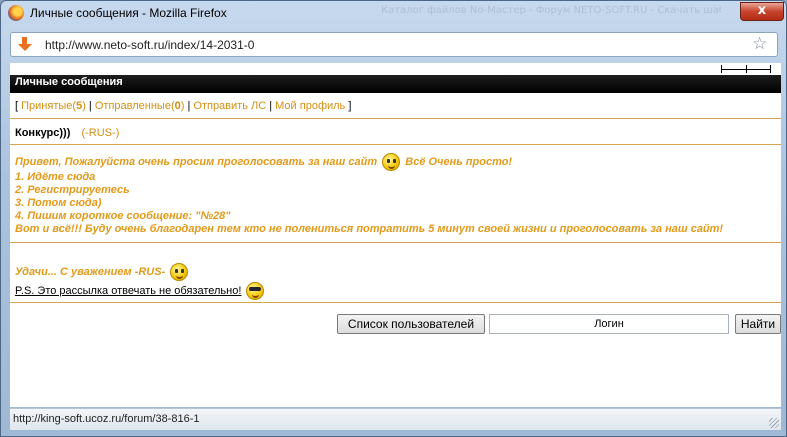  Describe the element at coordinates (123, 216) in the screenshot. I see `message-step: 4. Пишим короткое сообщение: "№28"` at that location.